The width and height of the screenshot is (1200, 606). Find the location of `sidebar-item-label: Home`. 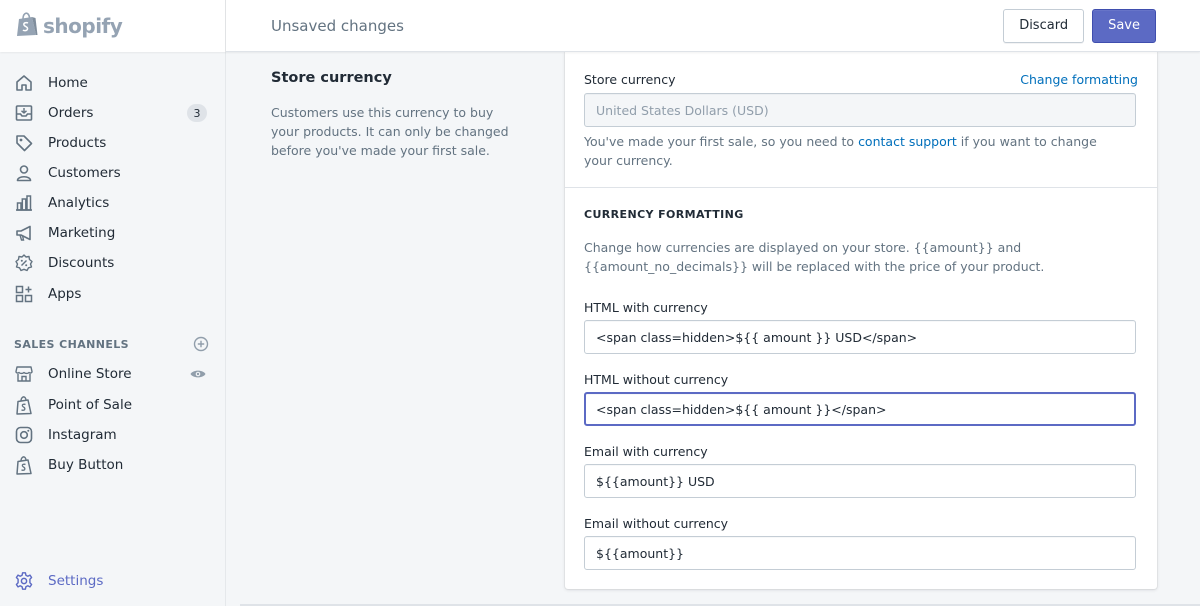

sidebar-item-label: Home is located at coordinates (68, 83).